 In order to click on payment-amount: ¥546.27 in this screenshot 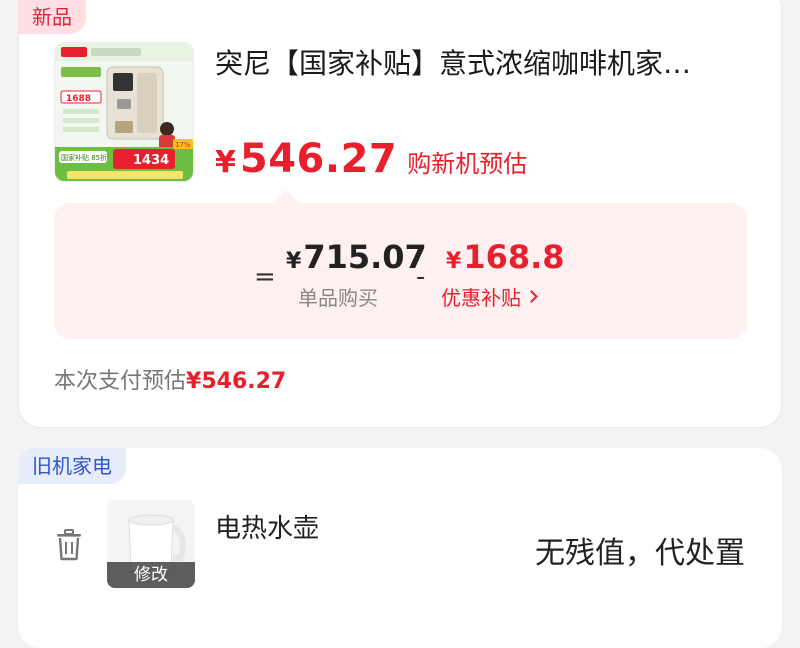, I will do `click(236, 381)`.